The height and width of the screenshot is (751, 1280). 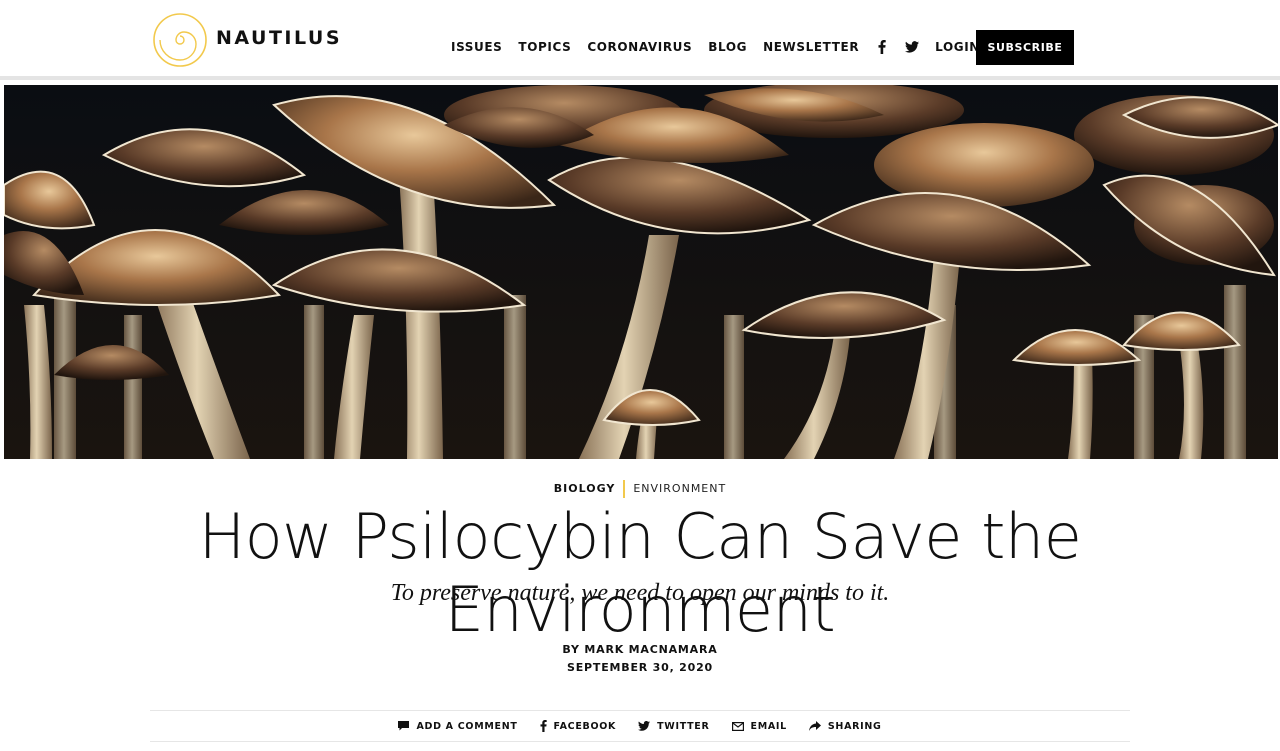 I want to click on comment-icon, so click(x=404, y=726).